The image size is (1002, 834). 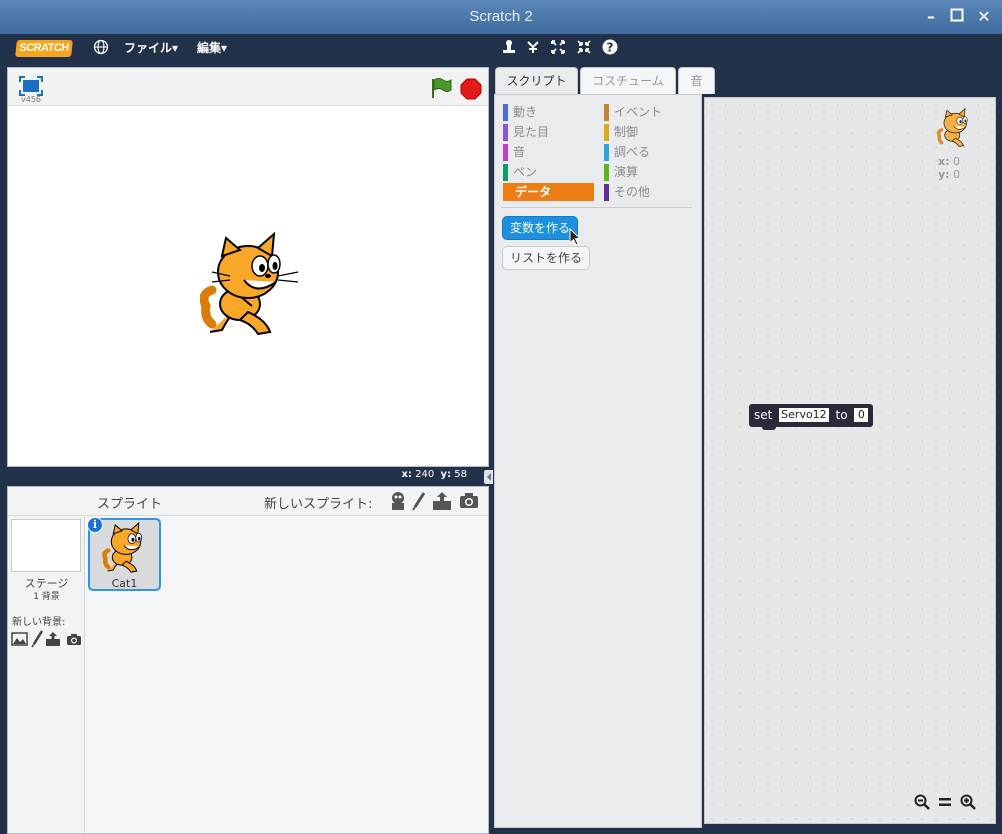 I want to click on category-label: イベント, so click(x=638, y=112).